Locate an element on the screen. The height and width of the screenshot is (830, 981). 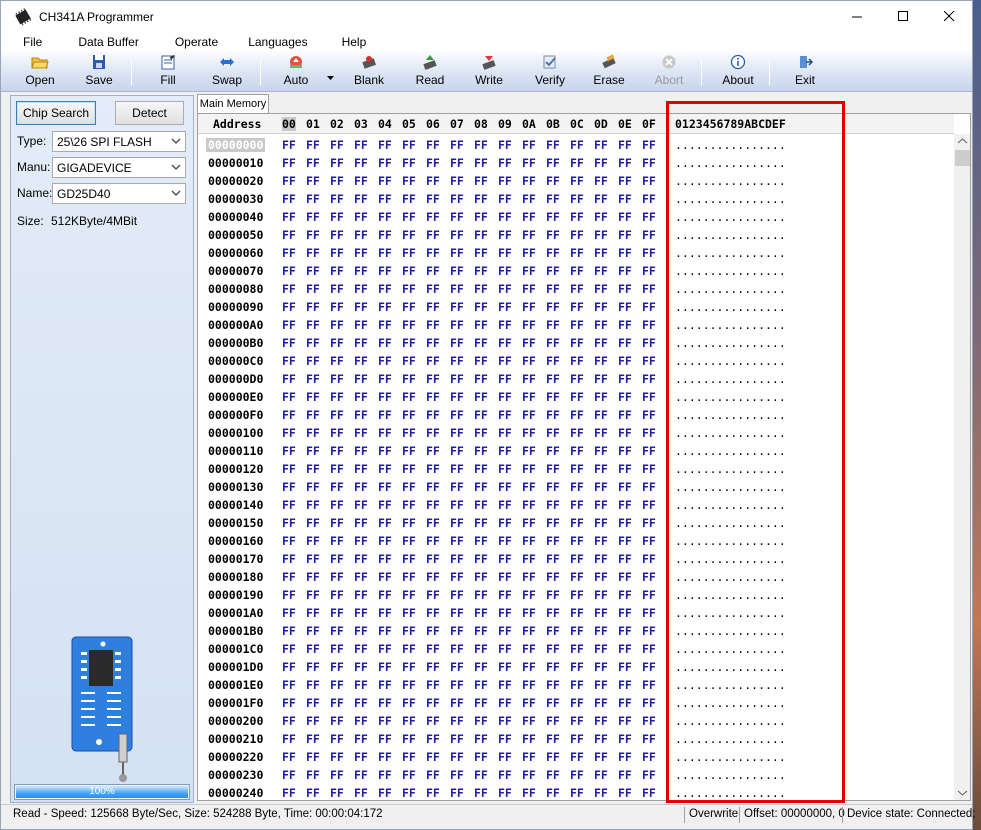
menu-data-buffer: Data Buffer is located at coordinates (102, 42).